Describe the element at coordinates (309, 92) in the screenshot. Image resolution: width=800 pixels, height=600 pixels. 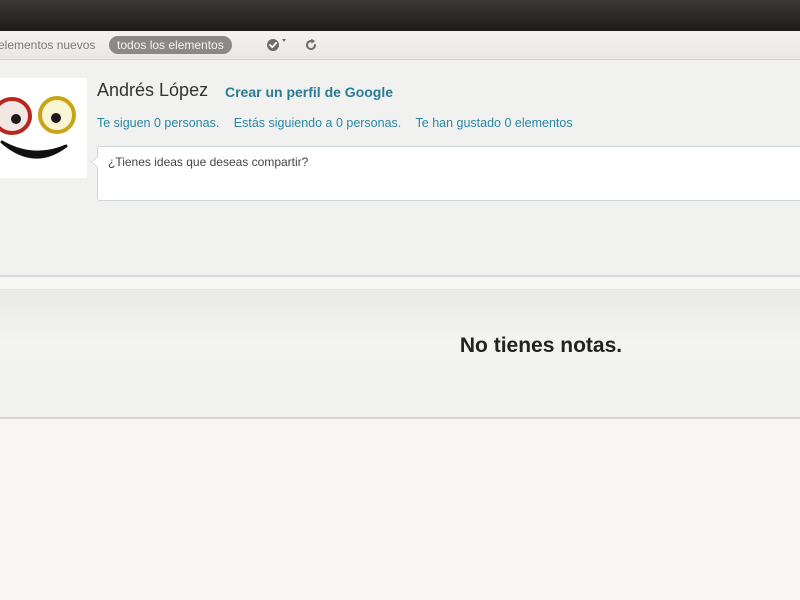
I see `create-profile-link: Crear un perfil de Google` at that location.